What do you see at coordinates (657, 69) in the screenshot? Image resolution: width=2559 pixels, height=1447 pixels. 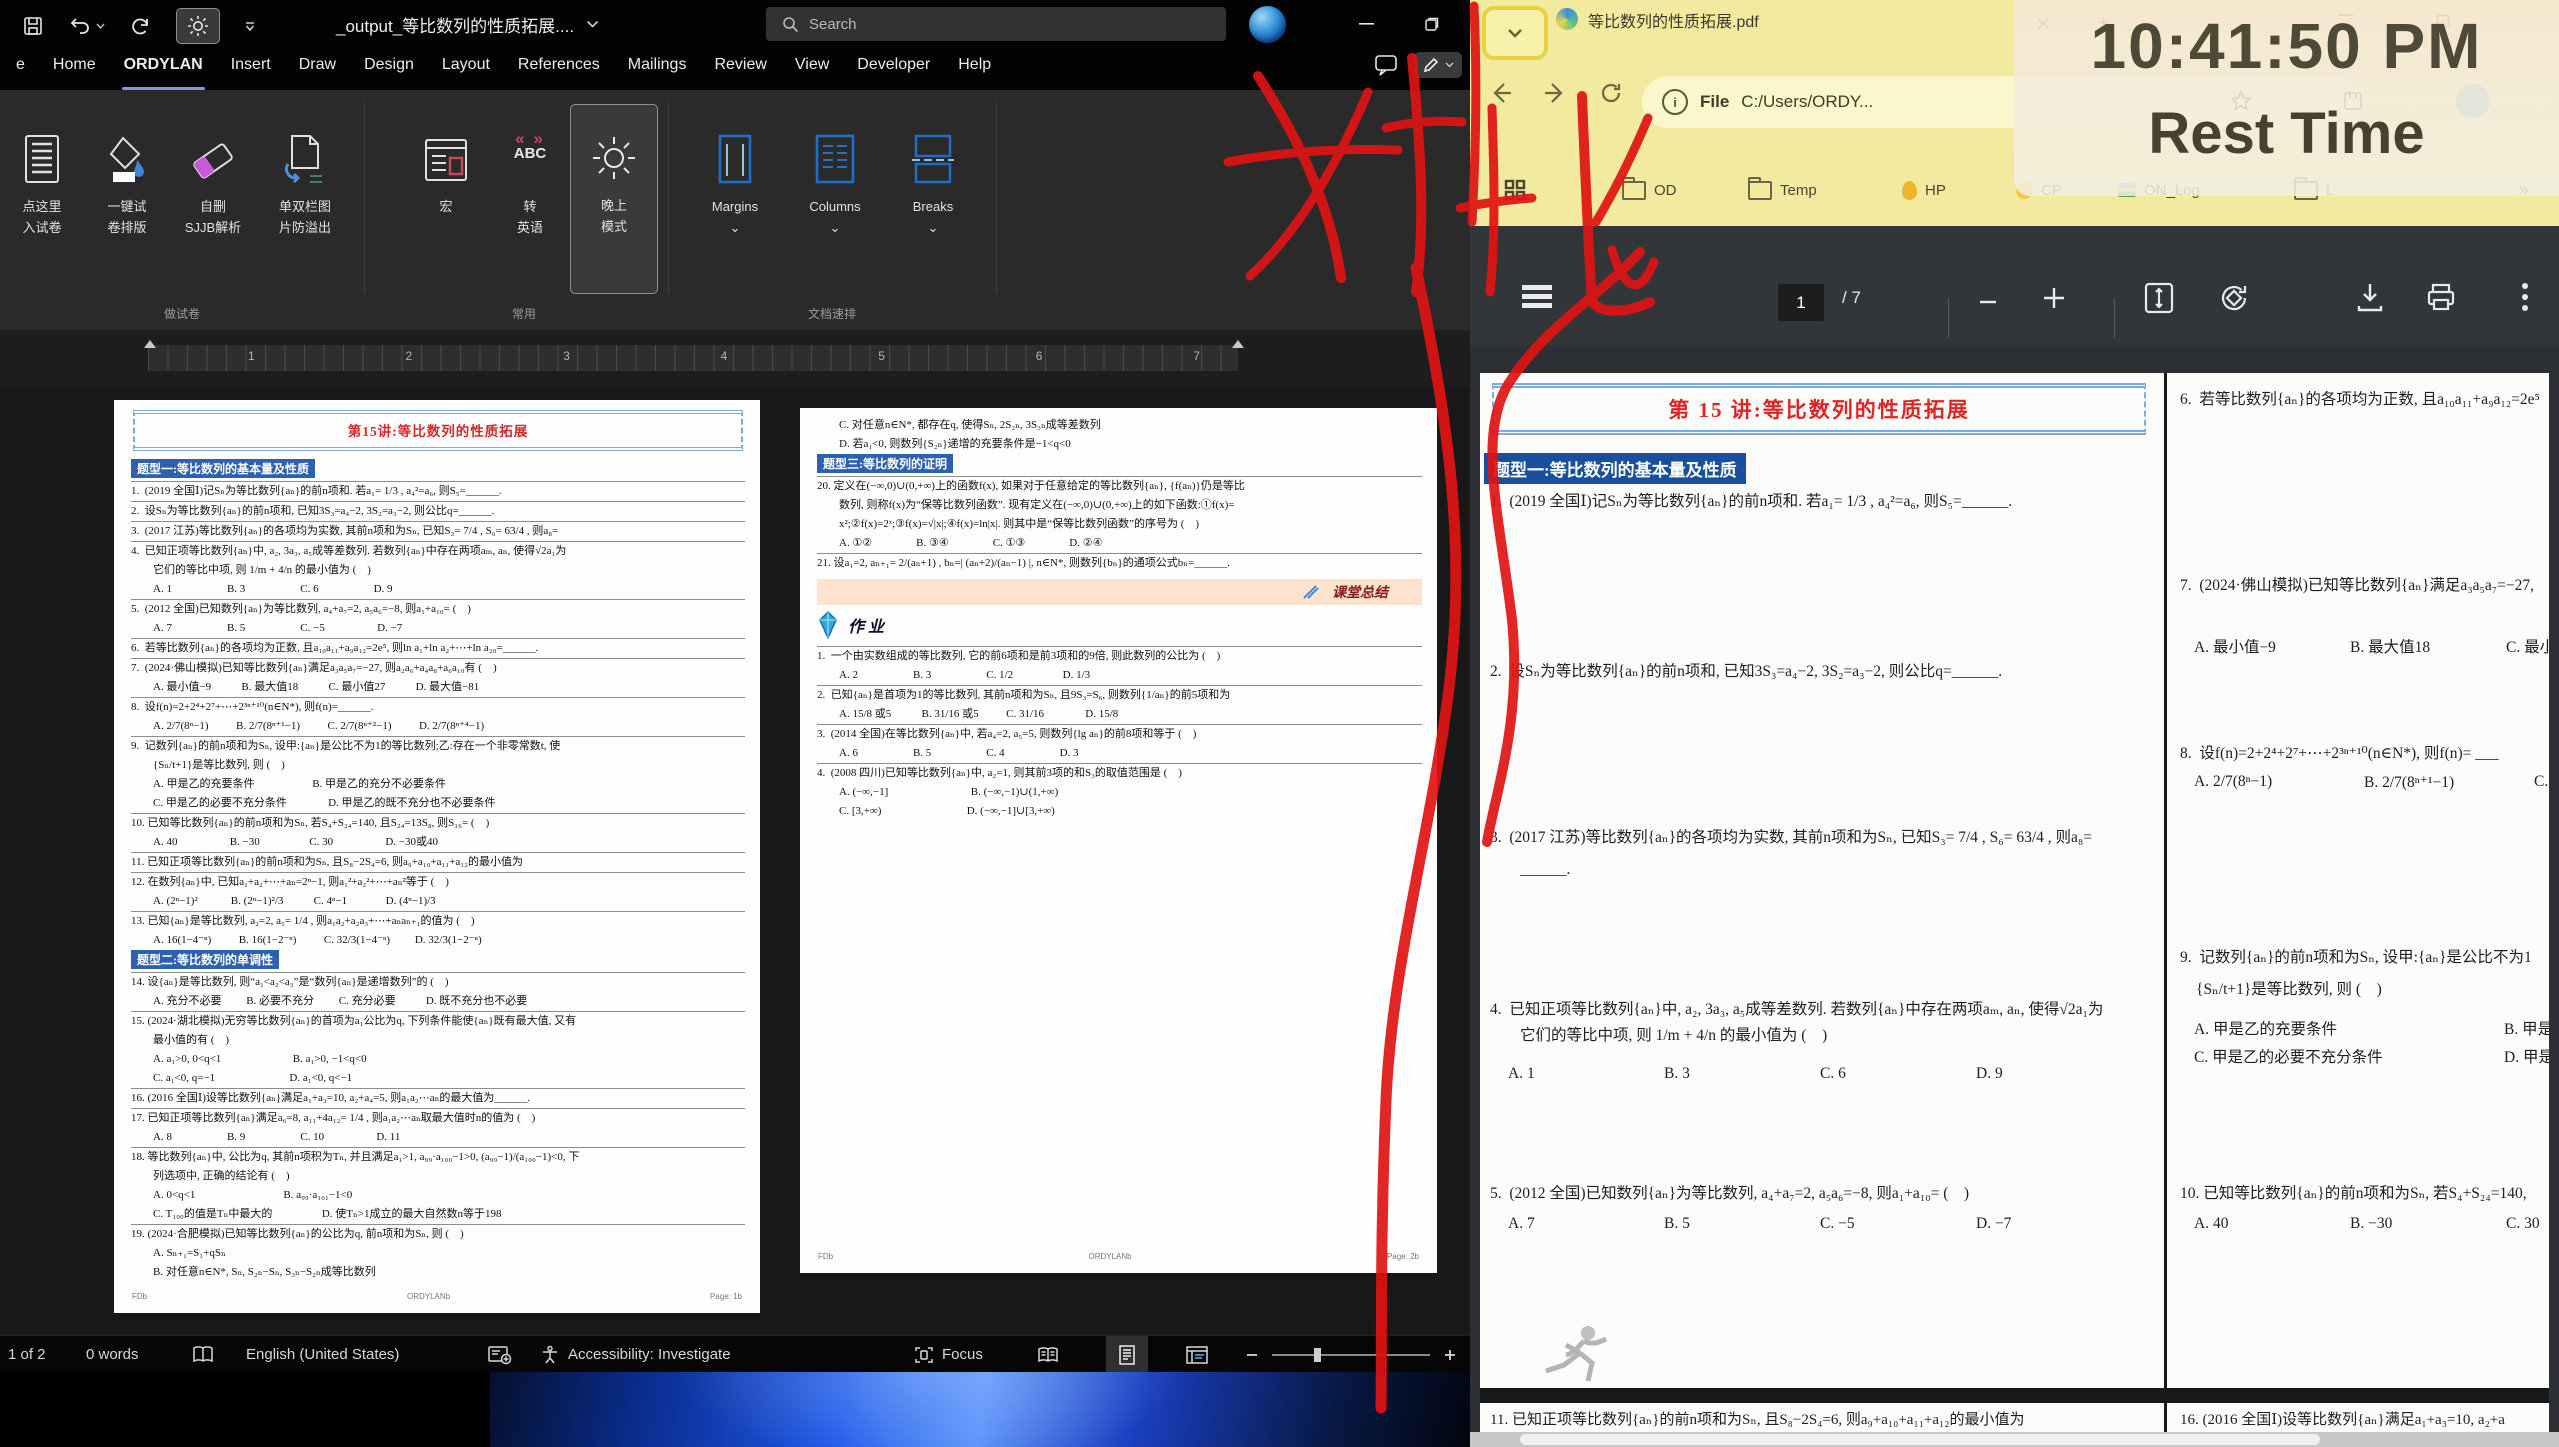 I see `ribbon-tab: Mailings` at bounding box center [657, 69].